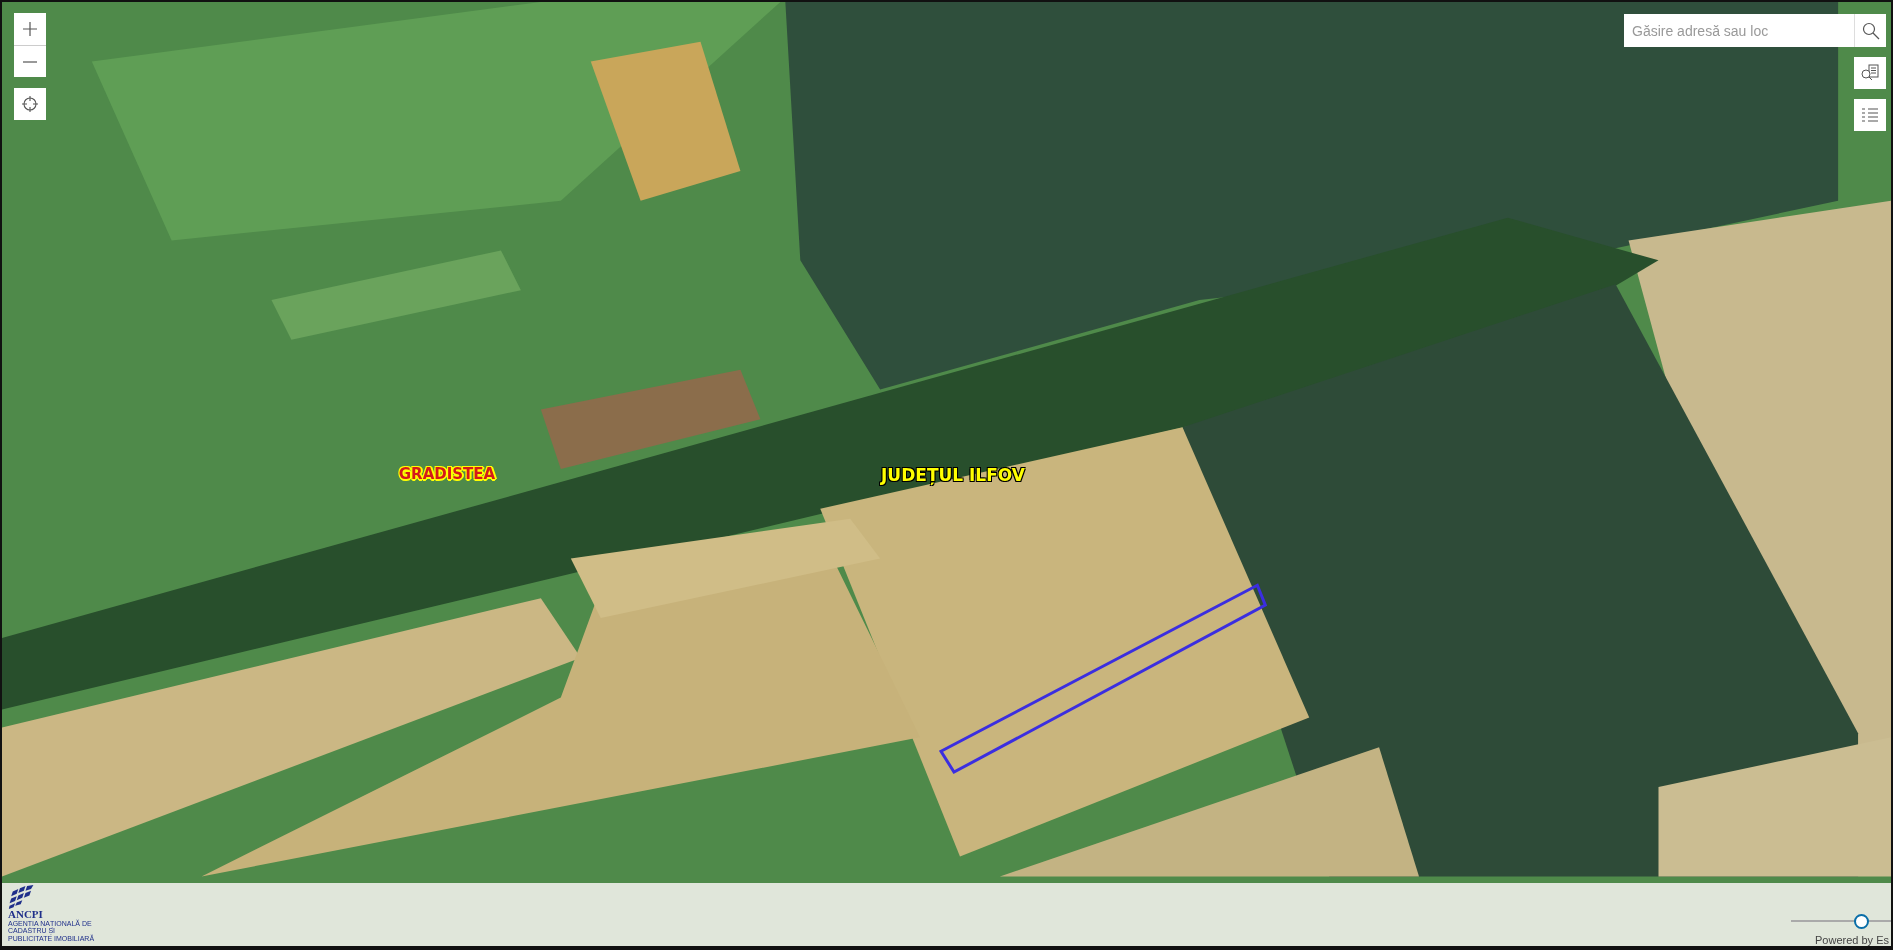 The image size is (1893, 950). I want to click on zoom-out-button, so click(30, 61).